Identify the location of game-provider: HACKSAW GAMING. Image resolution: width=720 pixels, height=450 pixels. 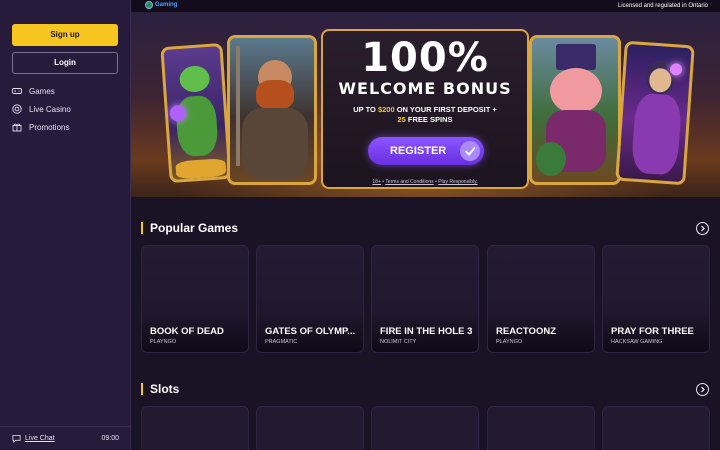
(637, 342).